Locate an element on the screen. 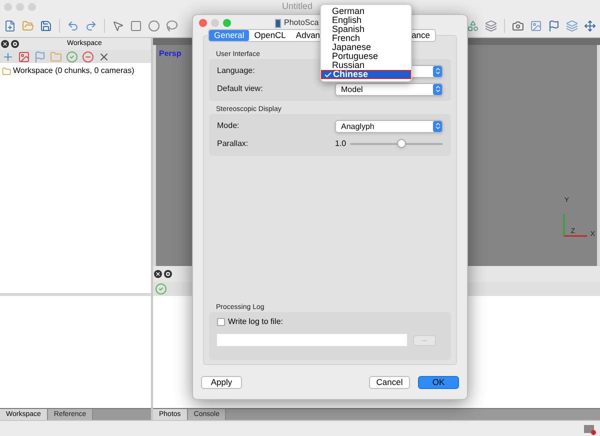  menu-item-label: German is located at coordinates (348, 11).